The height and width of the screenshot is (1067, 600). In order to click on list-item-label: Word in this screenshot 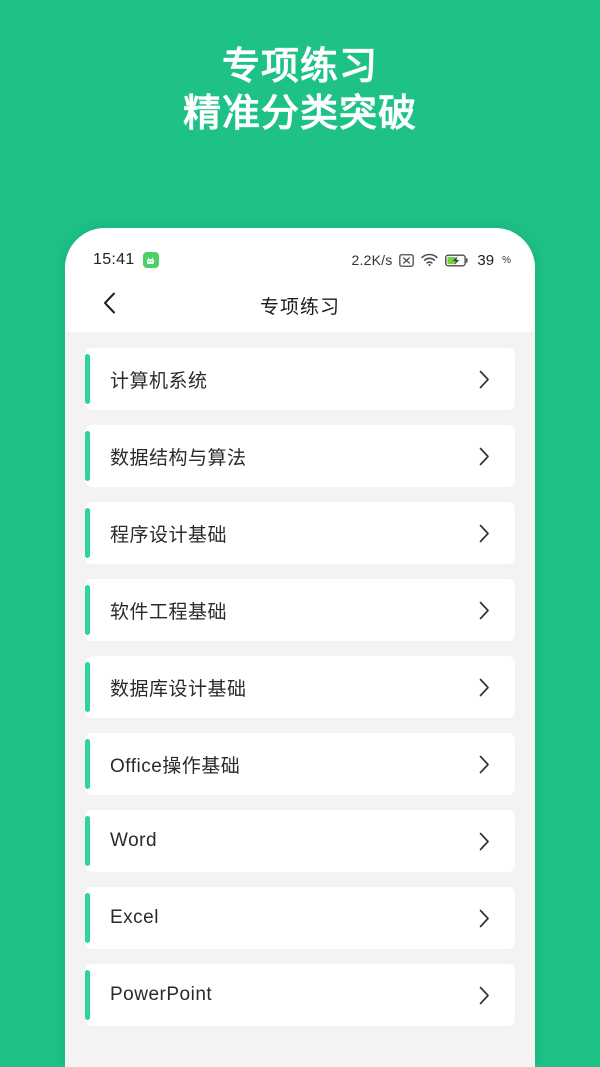, I will do `click(134, 840)`.